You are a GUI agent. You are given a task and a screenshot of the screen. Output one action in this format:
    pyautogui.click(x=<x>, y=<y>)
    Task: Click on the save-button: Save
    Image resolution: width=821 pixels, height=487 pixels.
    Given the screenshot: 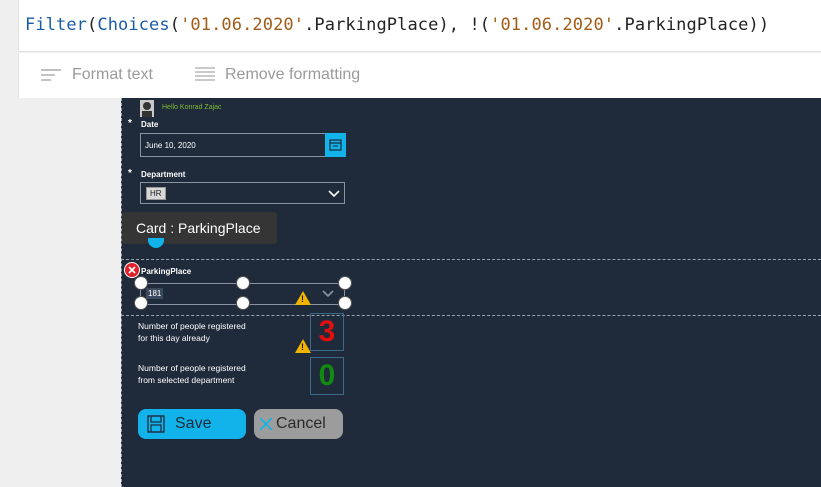 What is the action you would take?
    pyautogui.click(x=192, y=424)
    